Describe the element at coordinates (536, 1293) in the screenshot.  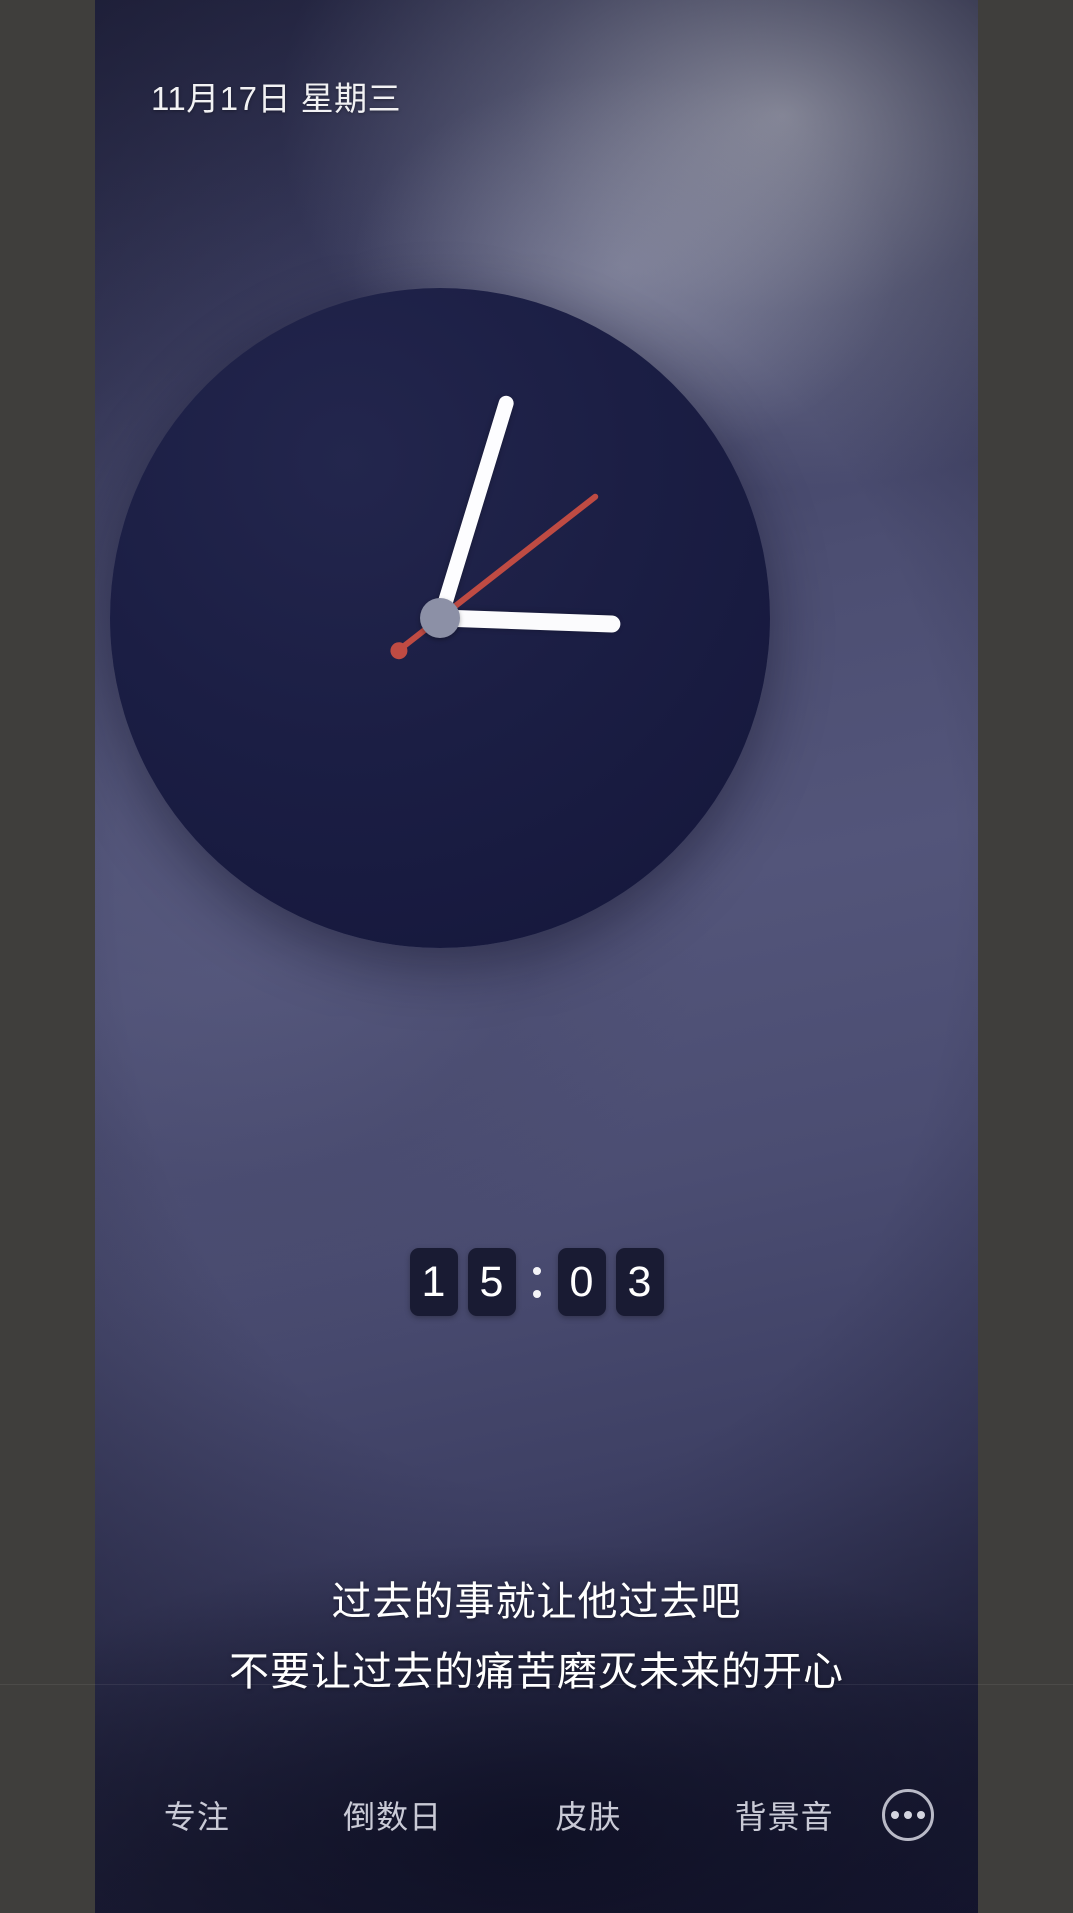
I see `colon-dot-bottom` at that location.